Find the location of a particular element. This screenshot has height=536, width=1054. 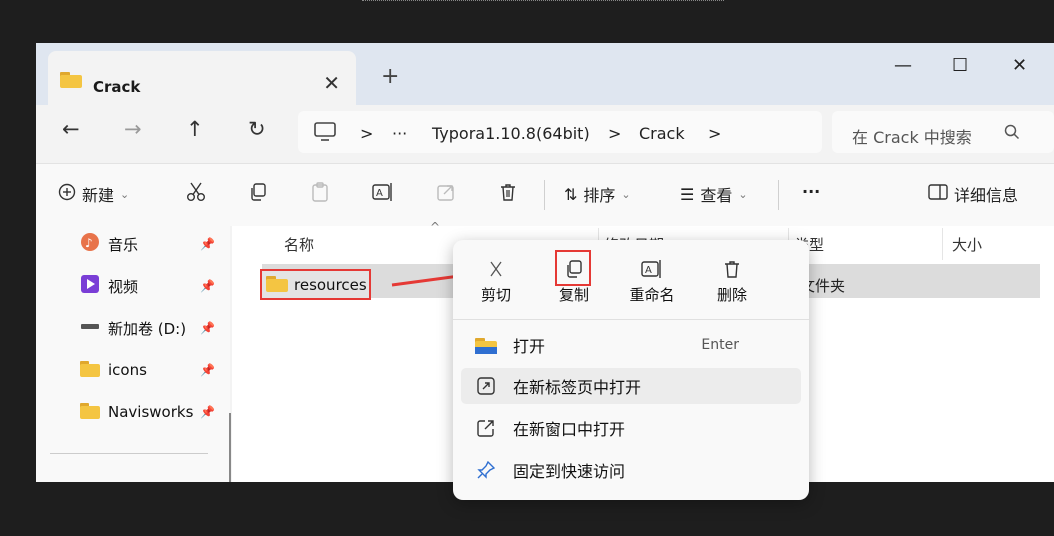

drive-icon is located at coordinates (90, 328).